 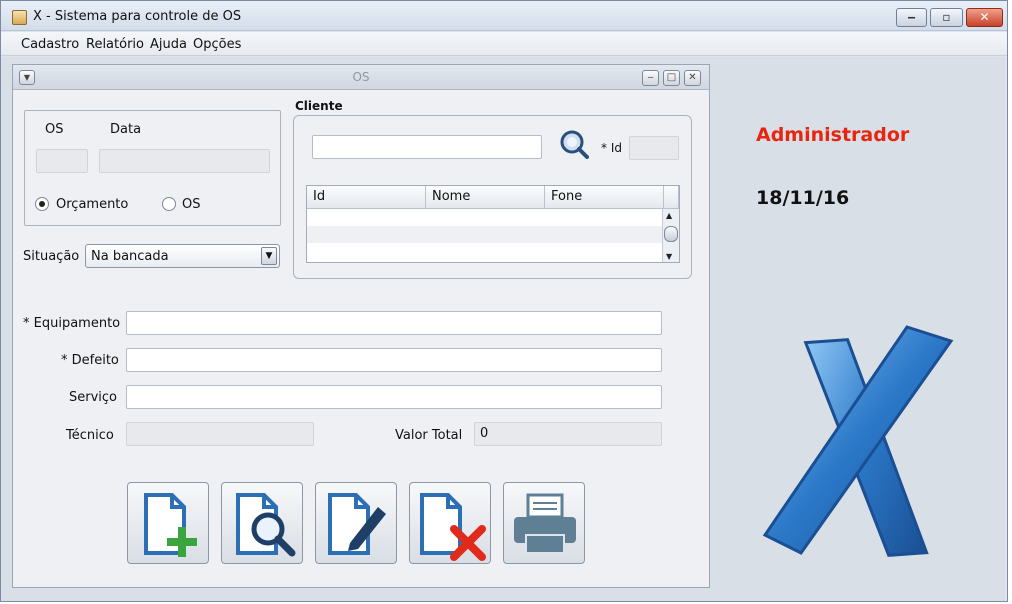 I want to click on radio-orcamento, so click(x=42, y=204).